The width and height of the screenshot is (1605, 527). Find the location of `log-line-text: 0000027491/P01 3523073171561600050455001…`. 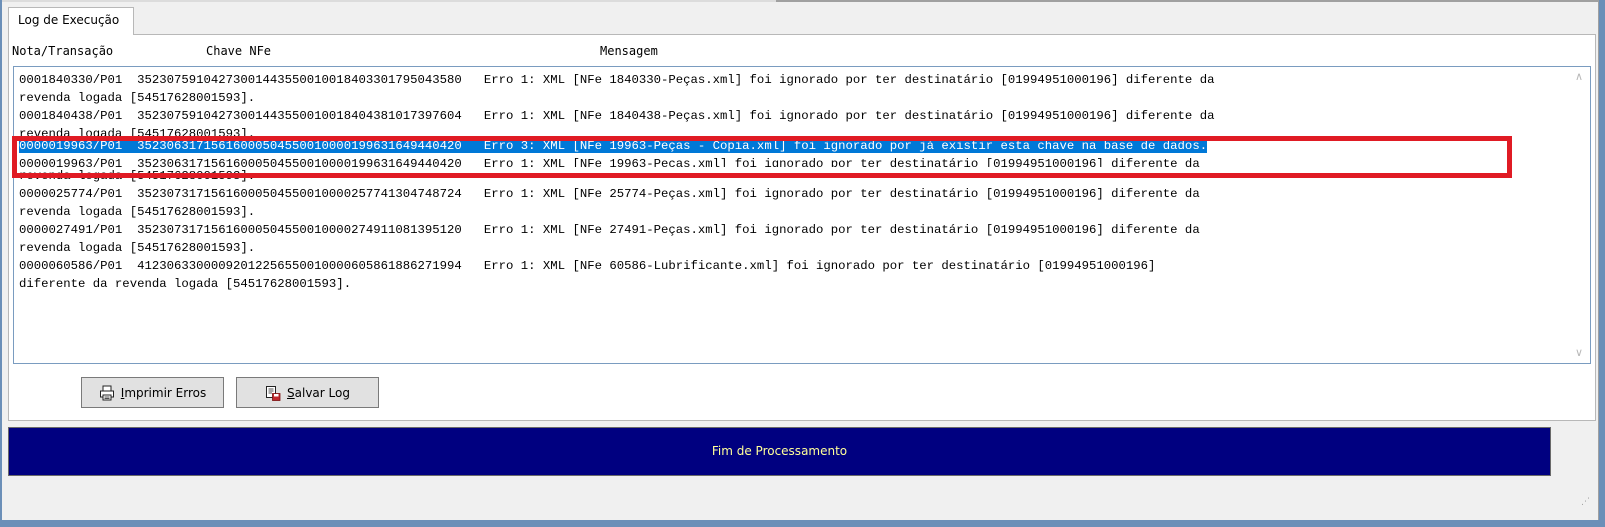

log-line-text: 0000027491/P01 3523073171561600050455001… is located at coordinates (609, 230).